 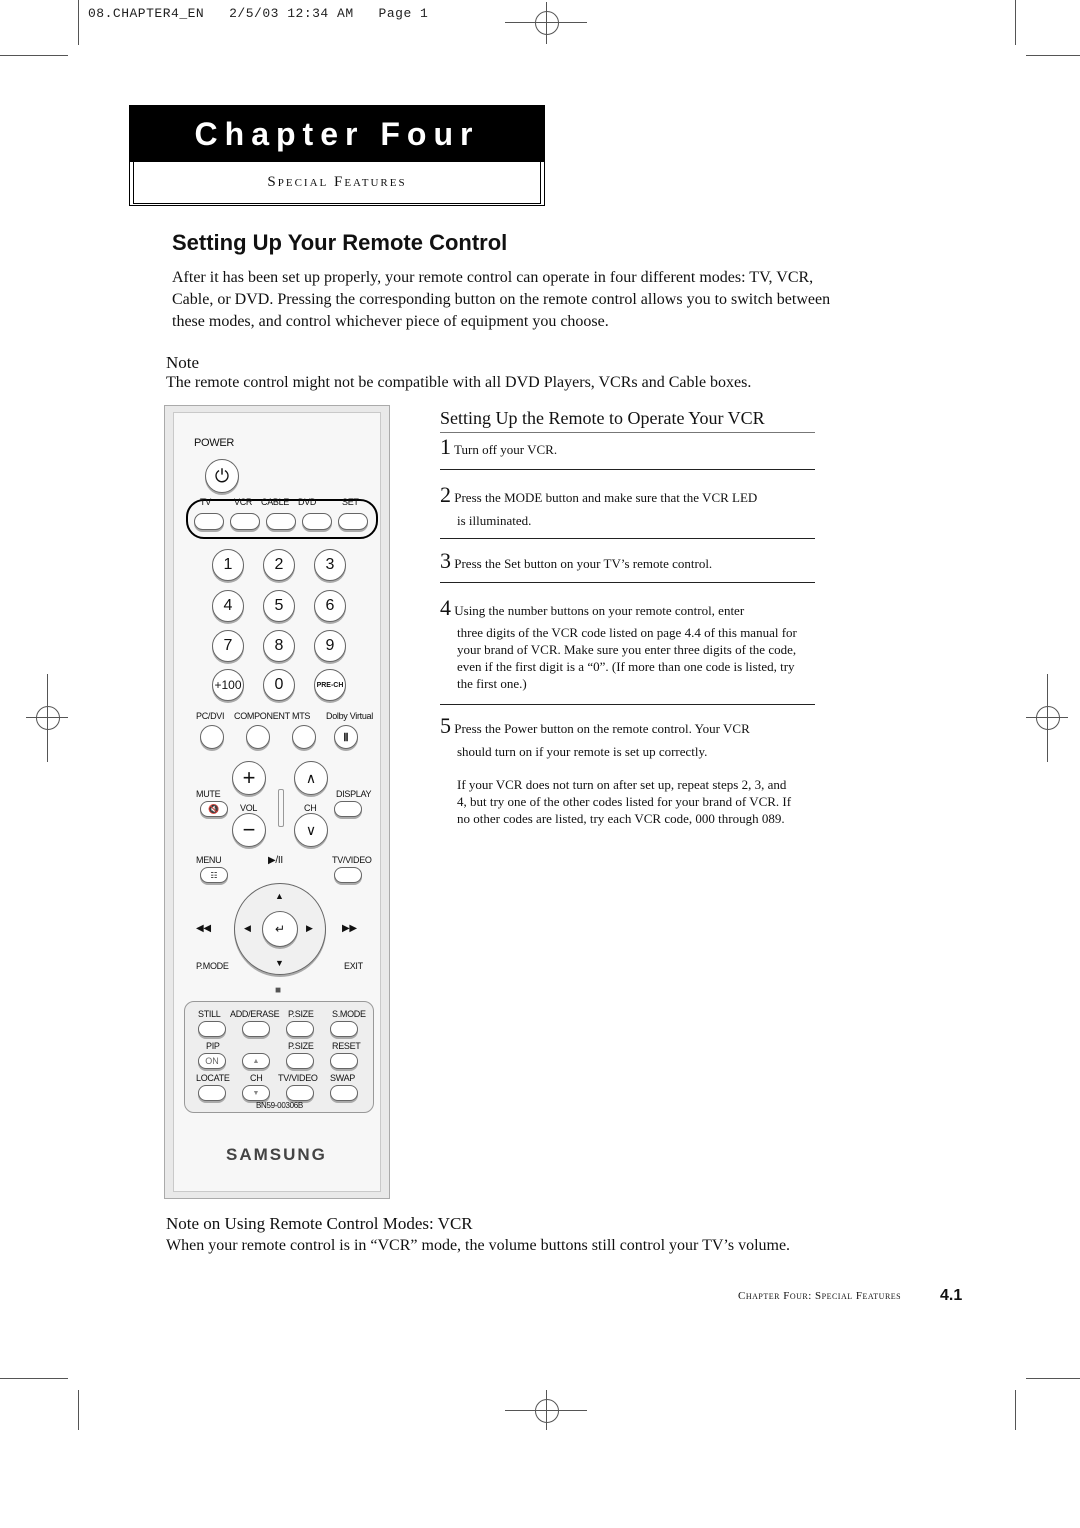 I want to click on stop-icon: ■, so click(x=278, y=990).